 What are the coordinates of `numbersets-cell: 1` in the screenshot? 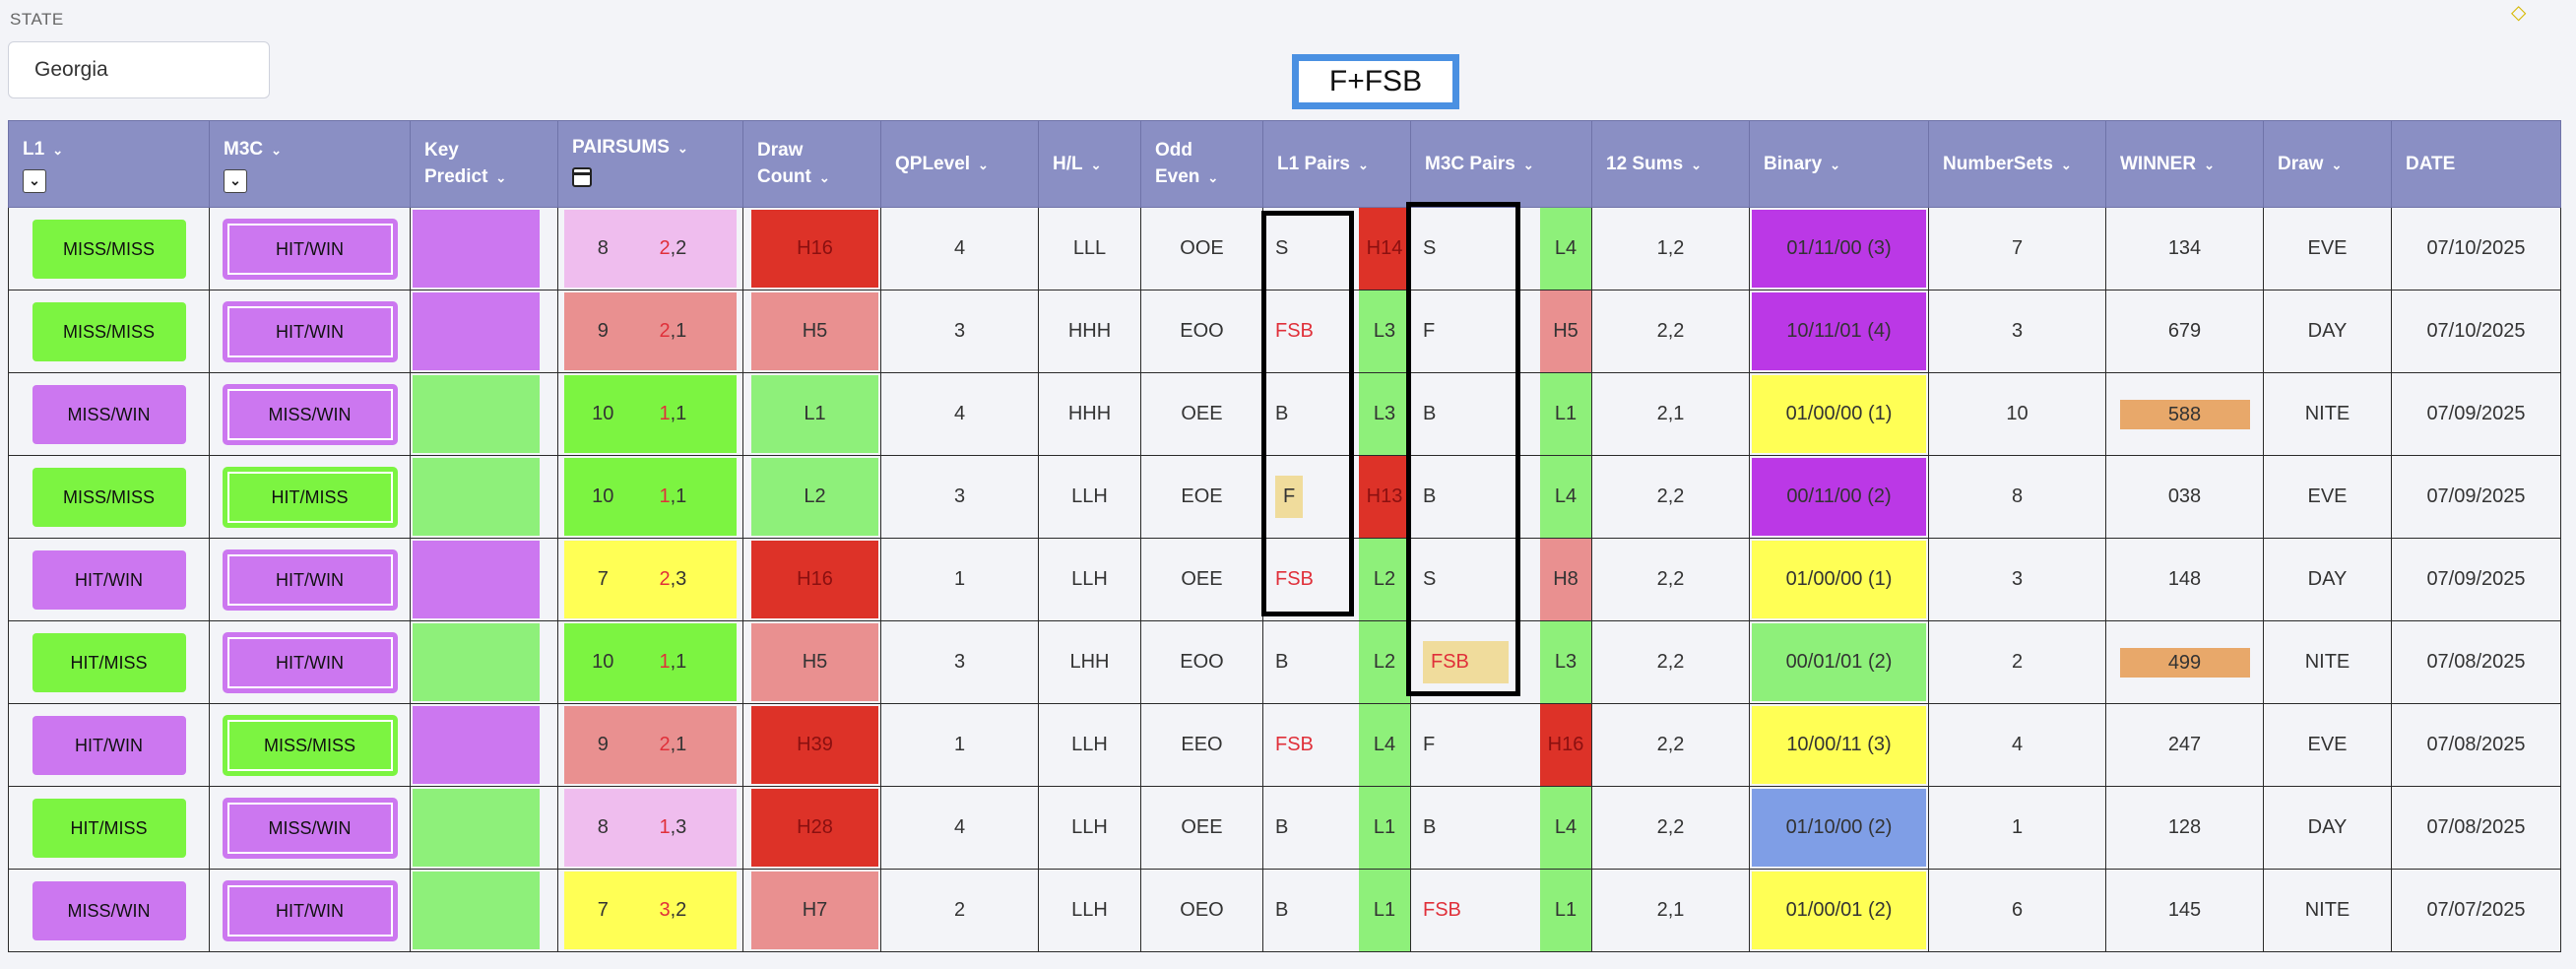 It's located at (2017, 828).